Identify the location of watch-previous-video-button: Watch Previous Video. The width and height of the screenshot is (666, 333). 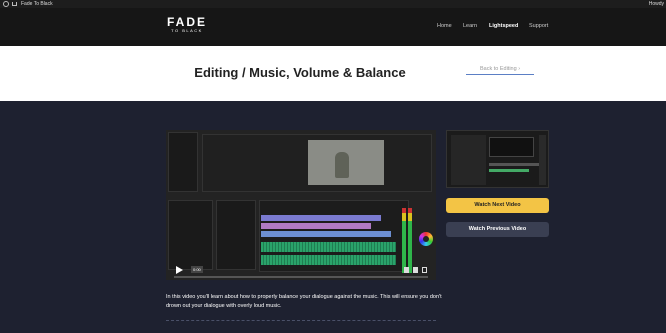
(497, 229).